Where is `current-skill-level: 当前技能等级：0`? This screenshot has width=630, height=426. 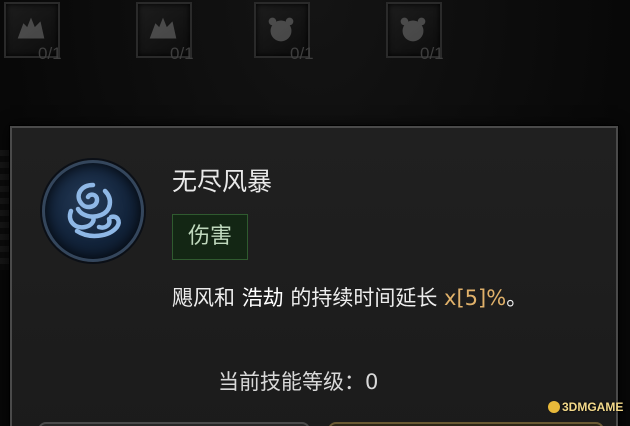 current-skill-level: 当前技能等级：0 is located at coordinates (298, 382).